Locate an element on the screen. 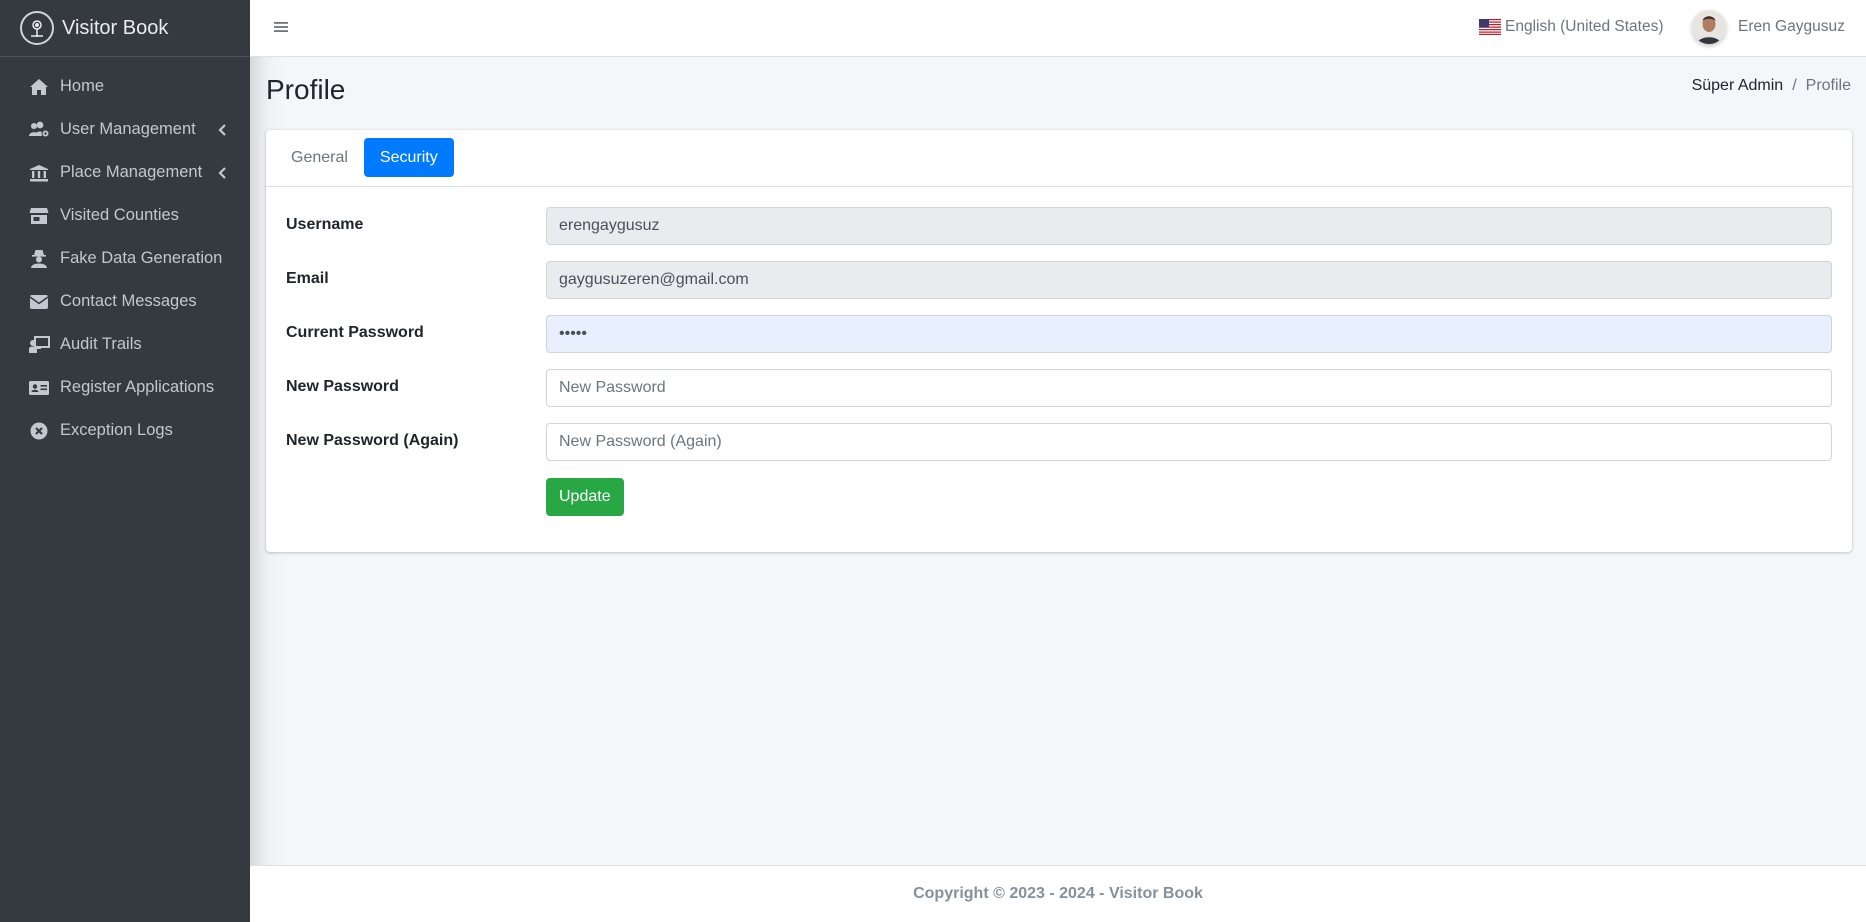  sidebar-item-label: Place Management is located at coordinates (131, 172).